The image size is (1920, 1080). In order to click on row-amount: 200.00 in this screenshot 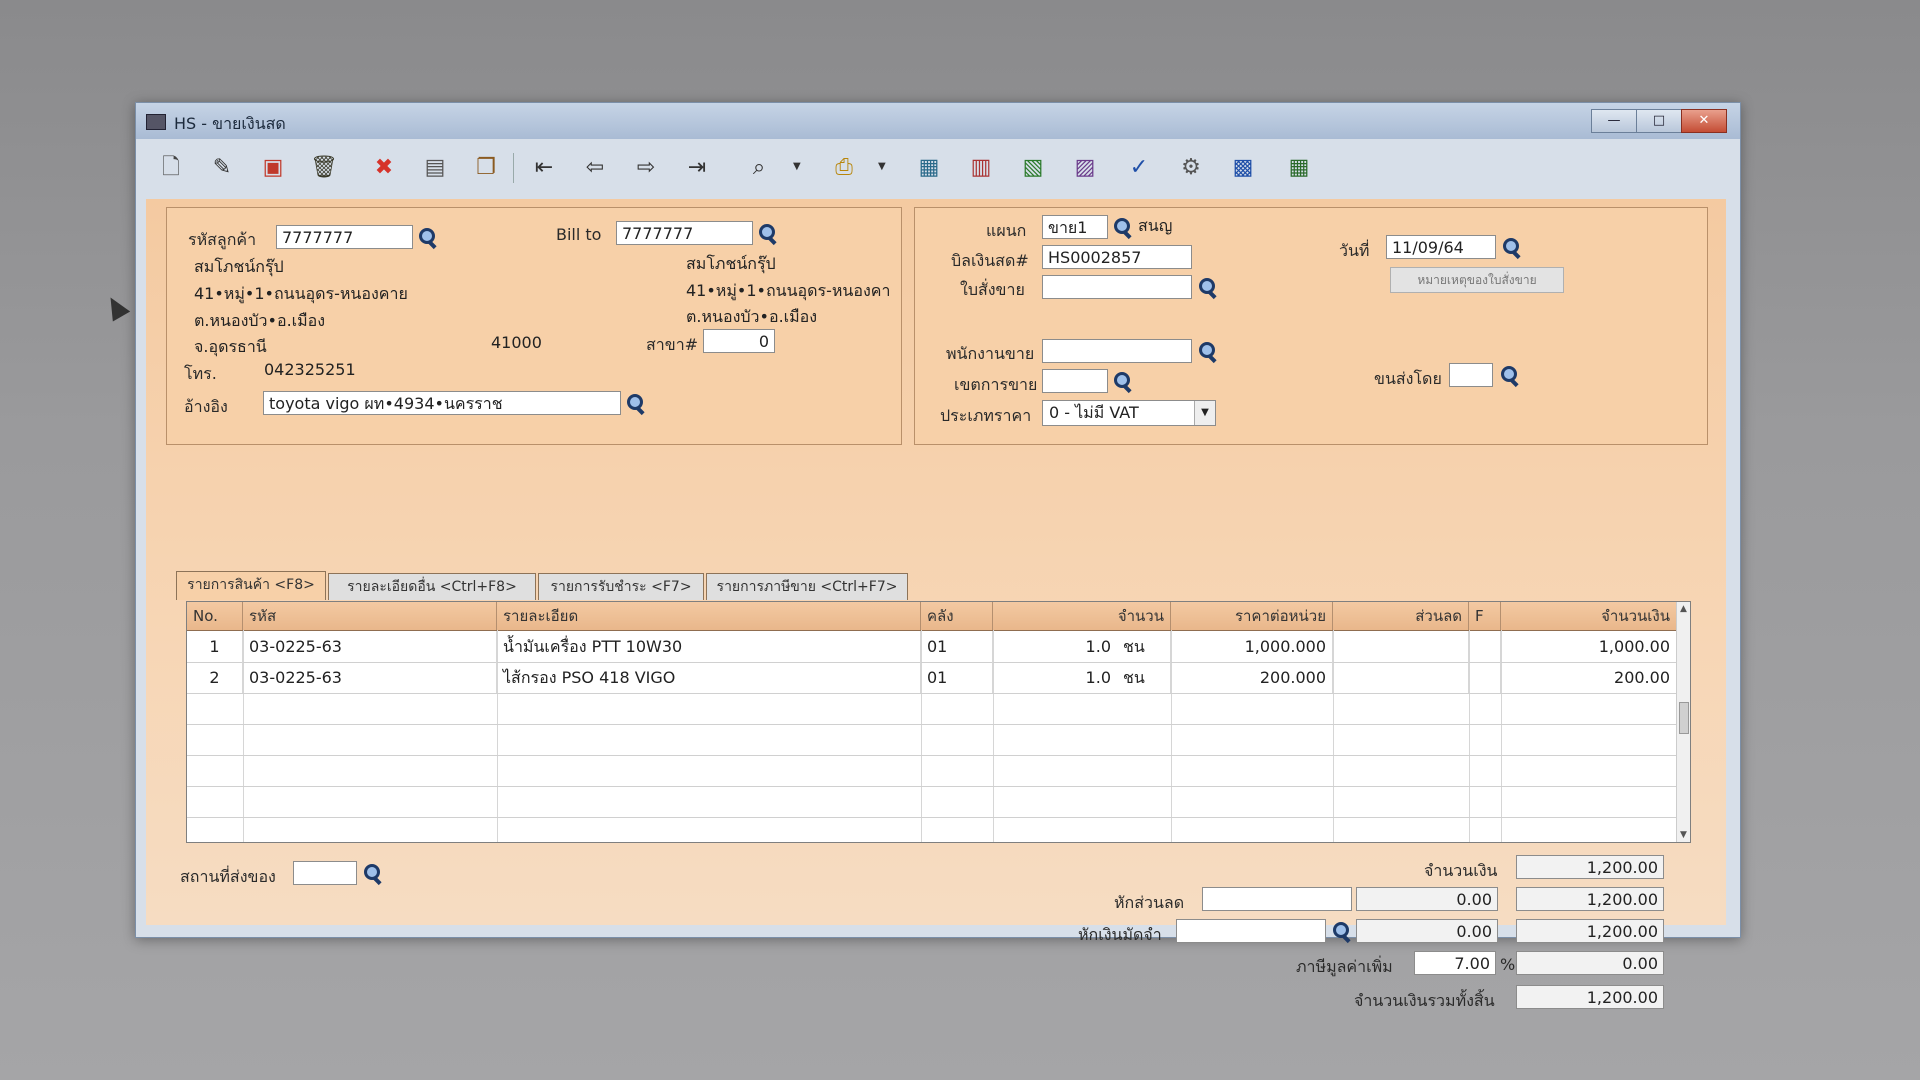, I will do `click(1589, 677)`.